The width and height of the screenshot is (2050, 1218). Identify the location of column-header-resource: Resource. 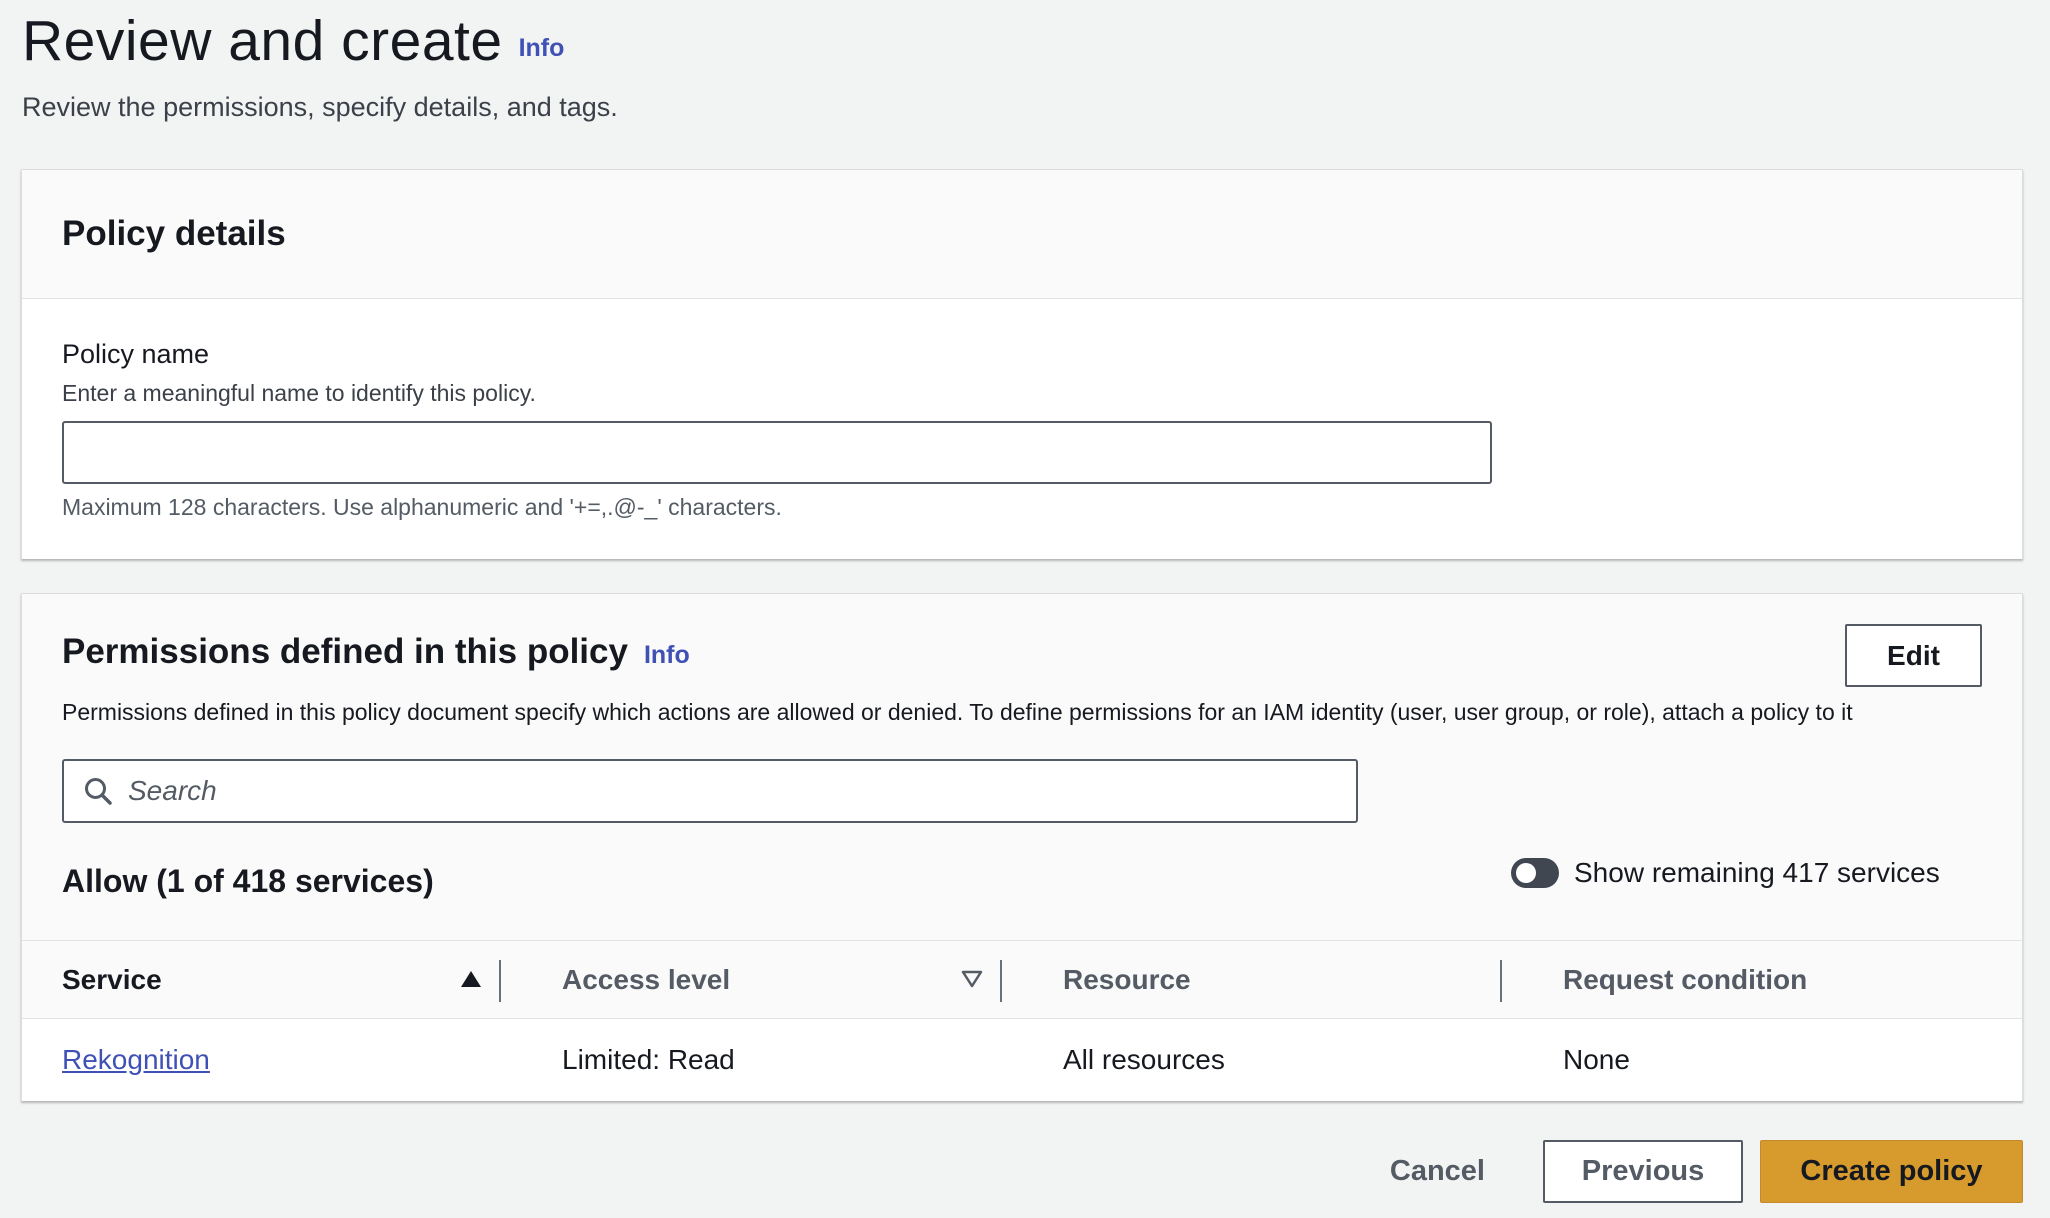
(1127, 979).